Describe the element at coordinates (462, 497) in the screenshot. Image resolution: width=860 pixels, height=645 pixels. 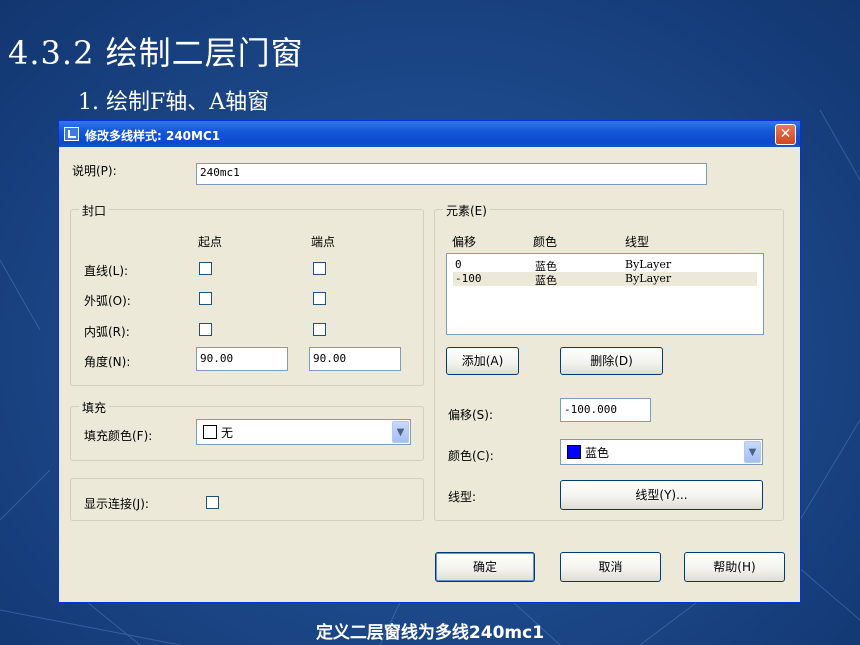
I see `element-linetype-label: 线型:` at that location.